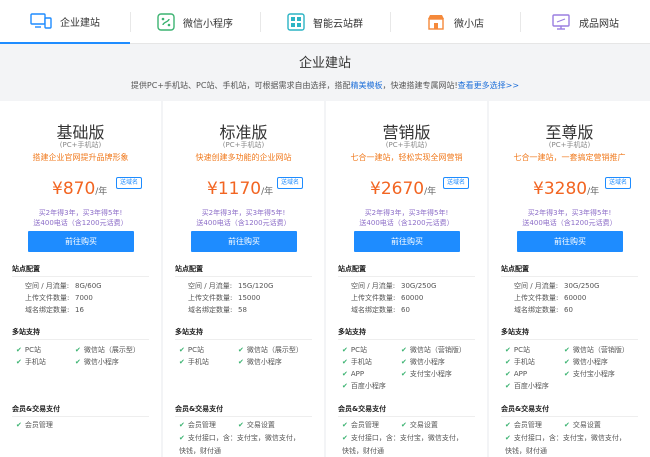 This screenshot has height=457, width=650. I want to click on feature-label: 微信站（展示型）, so click(274, 350).